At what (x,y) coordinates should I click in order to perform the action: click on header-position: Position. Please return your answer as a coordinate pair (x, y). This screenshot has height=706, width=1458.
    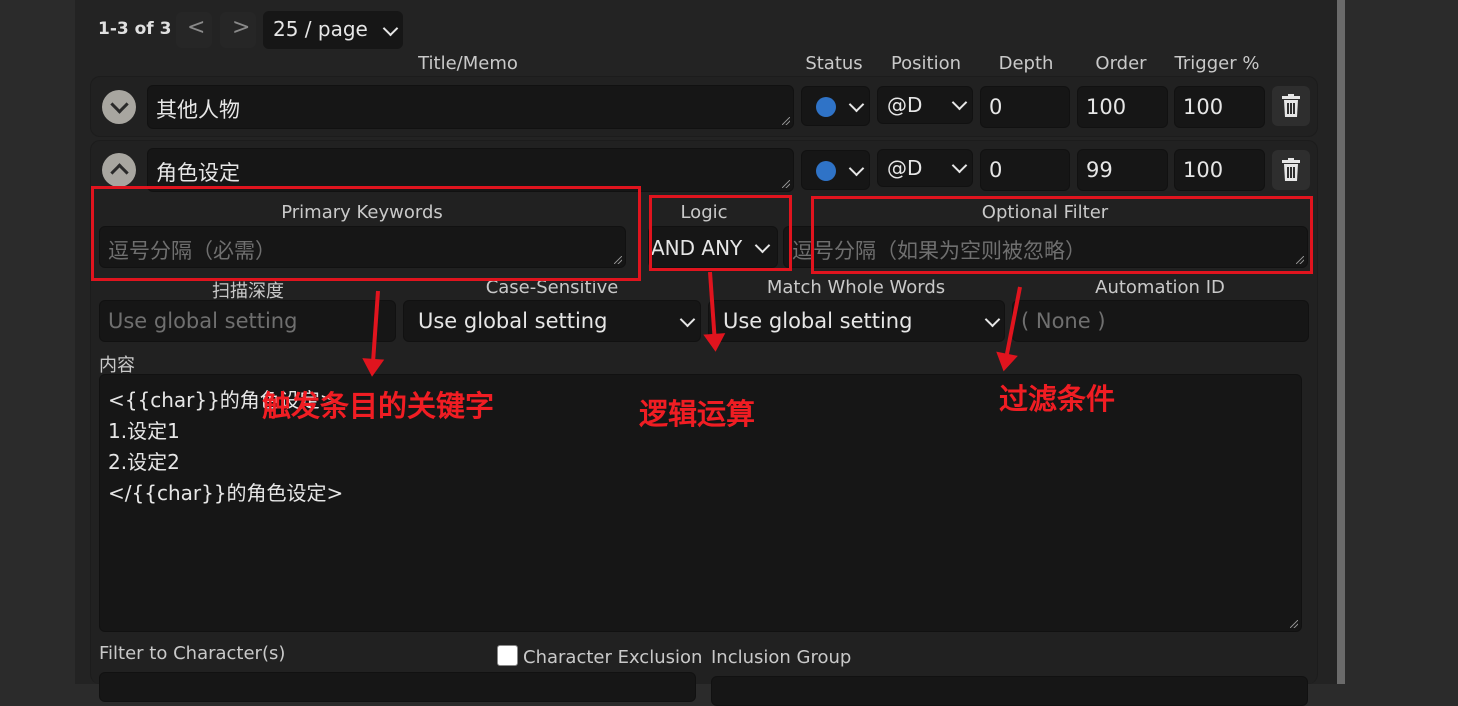
    Looking at the image, I should click on (926, 63).